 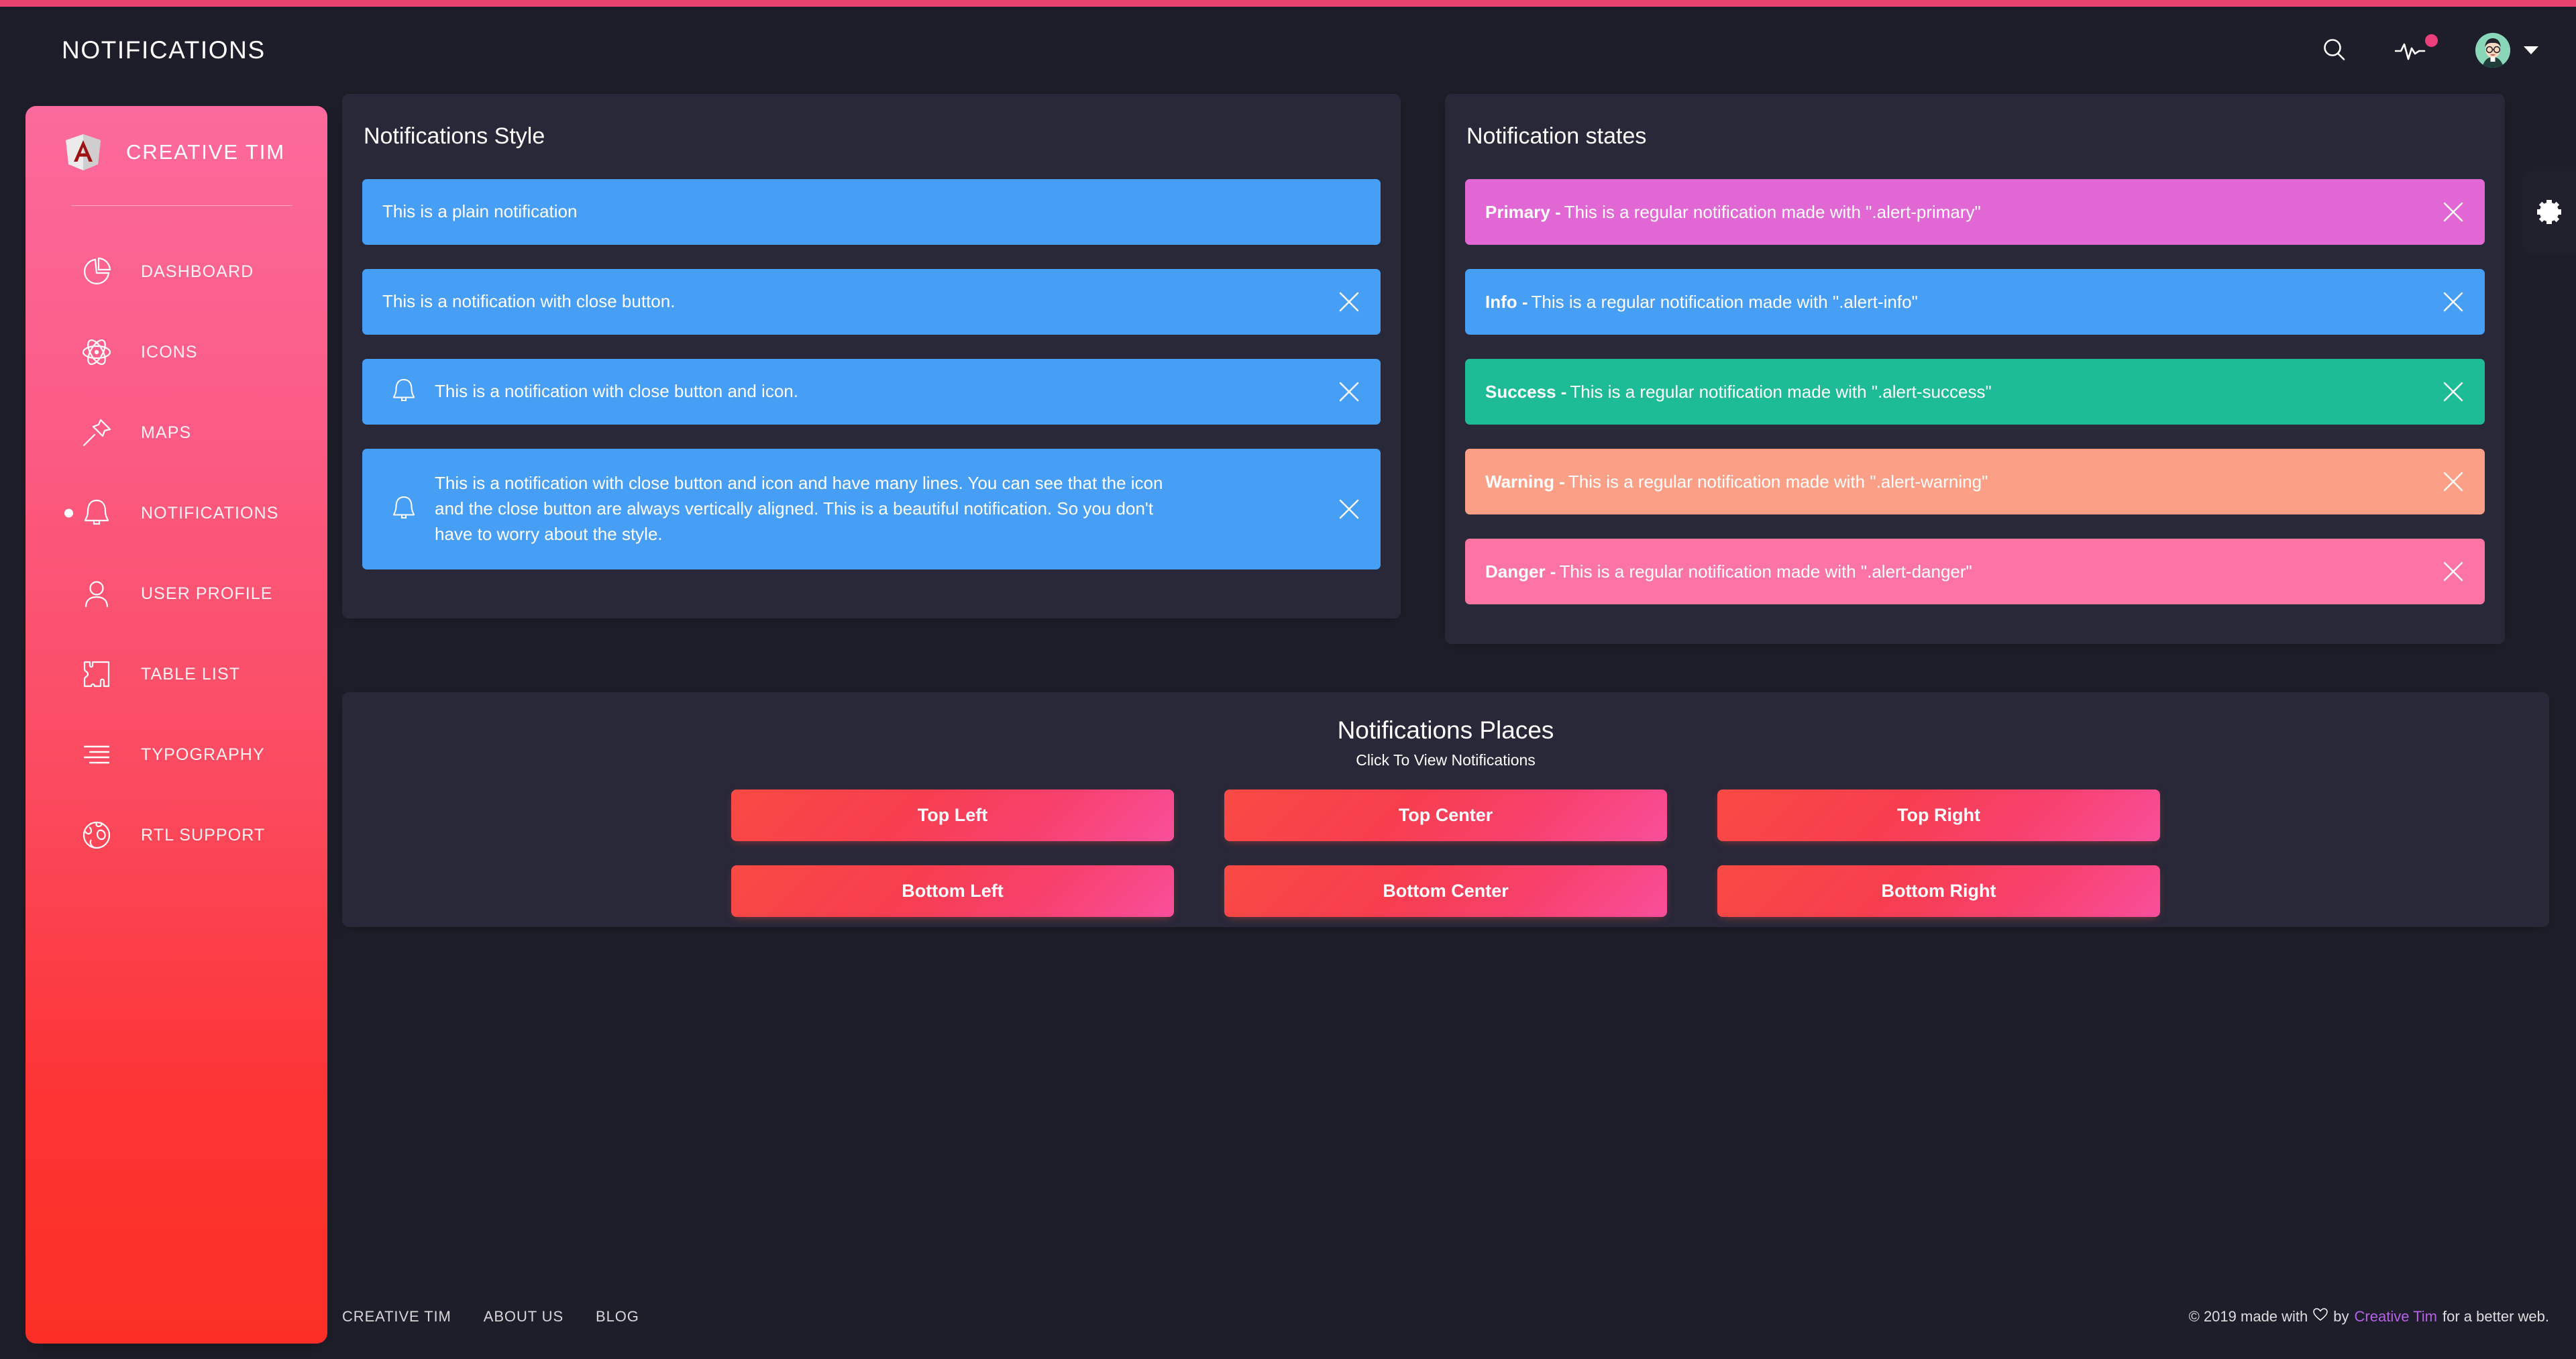 What do you see at coordinates (2531, 50) in the screenshot?
I see `chevron-down-icon` at bounding box center [2531, 50].